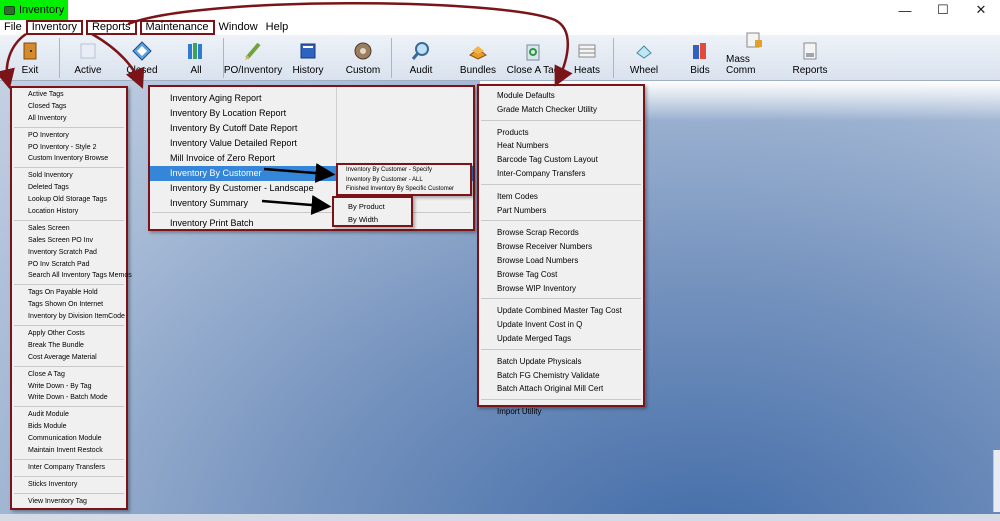 The height and width of the screenshot is (521, 1000). What do you see at coordinates (561, 211) in the screenshot?
I see `maintenance-item-part-numbers: Part Numbers` at bounding box center [561, 211].